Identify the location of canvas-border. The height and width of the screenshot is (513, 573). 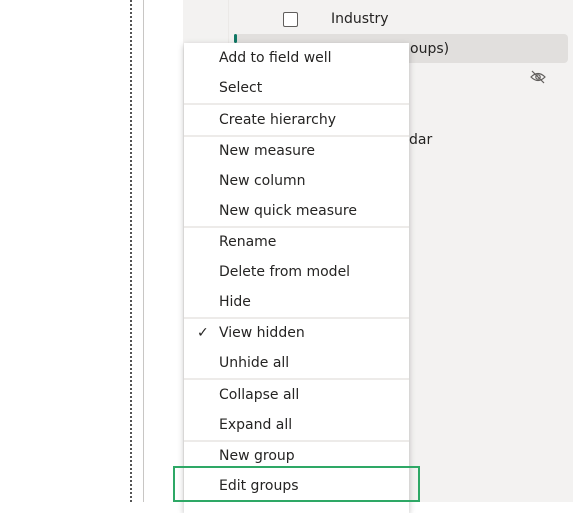
(131, 251).